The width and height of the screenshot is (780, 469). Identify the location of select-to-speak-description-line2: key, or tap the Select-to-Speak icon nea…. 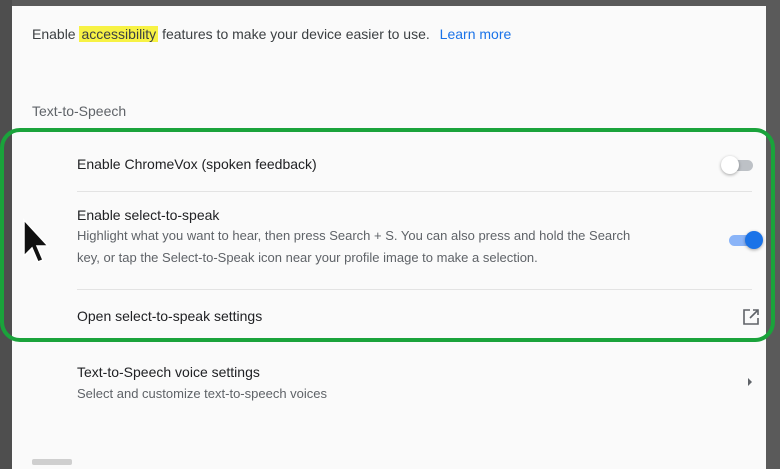
(307, 257).